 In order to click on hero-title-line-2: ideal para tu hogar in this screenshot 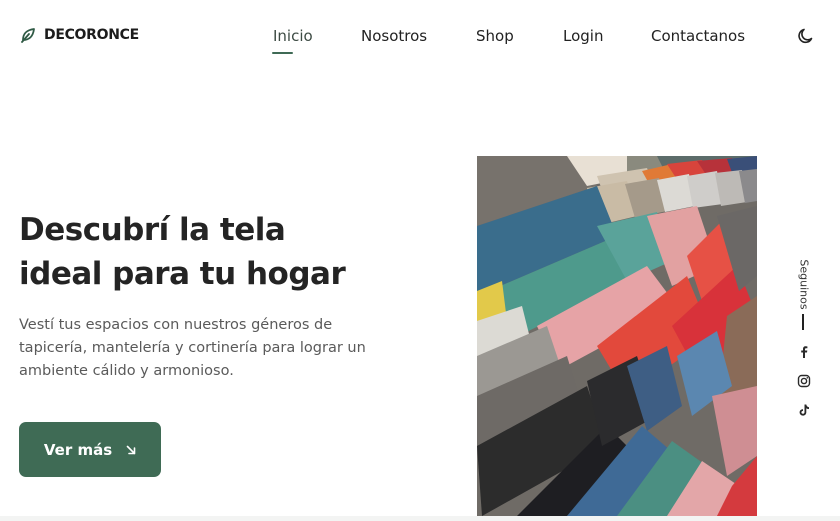, I will do `click(182, 274)`.